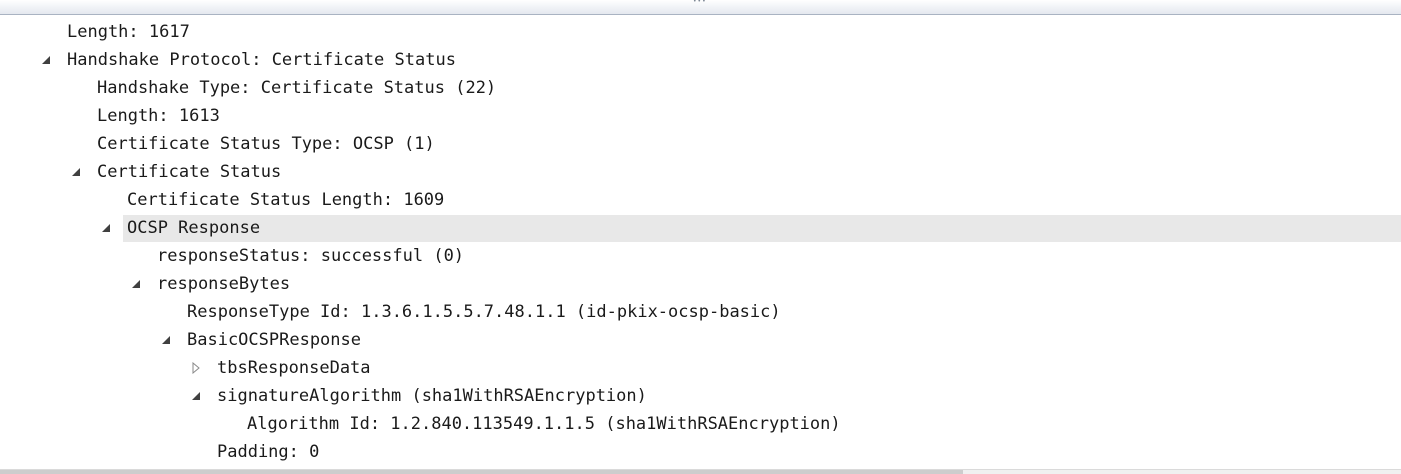  I want to click on tree-row: tbsResponseData, so click(700, 368).